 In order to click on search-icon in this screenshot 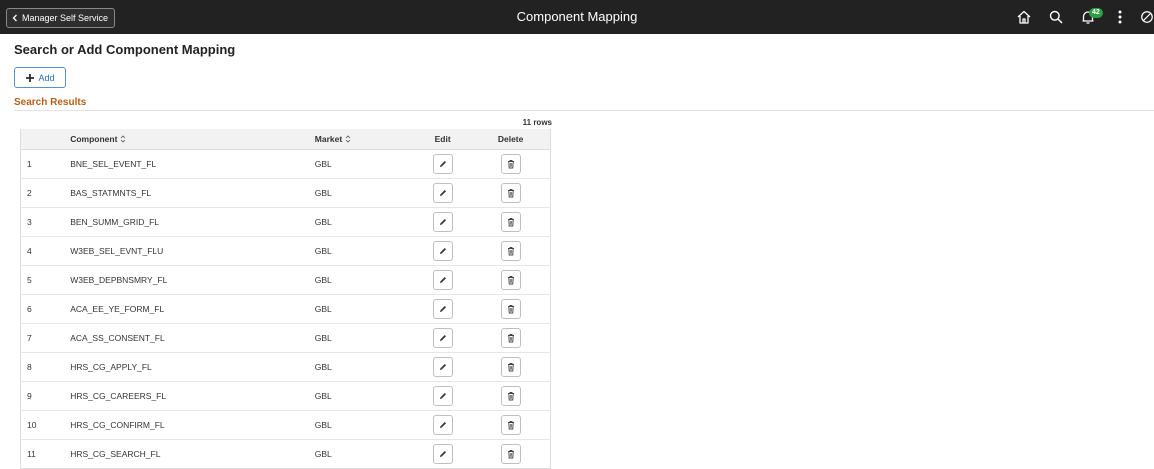, I will do `click(1056, 17)`.